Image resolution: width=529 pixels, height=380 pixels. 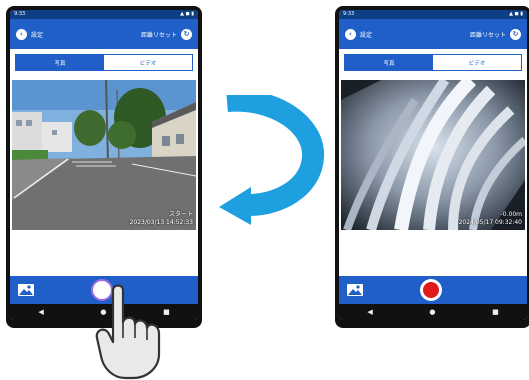 I want to click on overlay-timestamp: 2024/05/17 09:32:40, so click(x=490, y=222).